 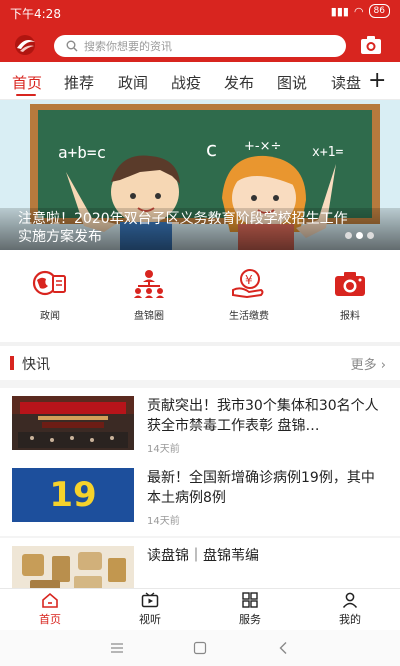 I want to click on bottom-nav-me: 我的, so click(x=350, y=609).